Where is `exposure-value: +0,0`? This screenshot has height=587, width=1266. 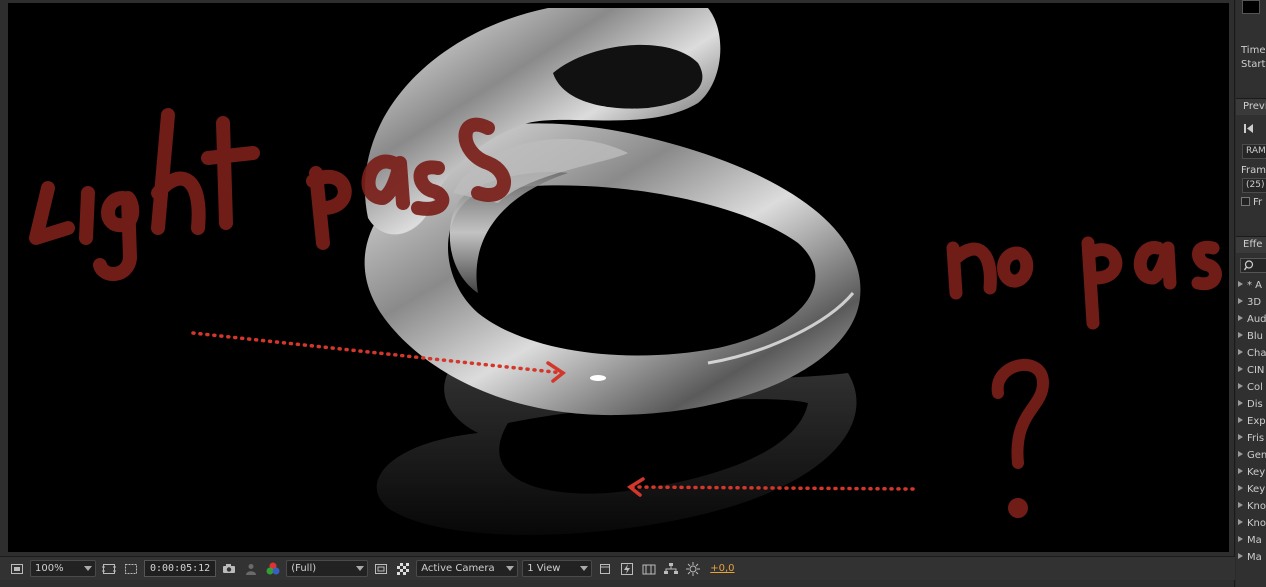
exposure-value: +0,0 is located at coordinates (722, 568).